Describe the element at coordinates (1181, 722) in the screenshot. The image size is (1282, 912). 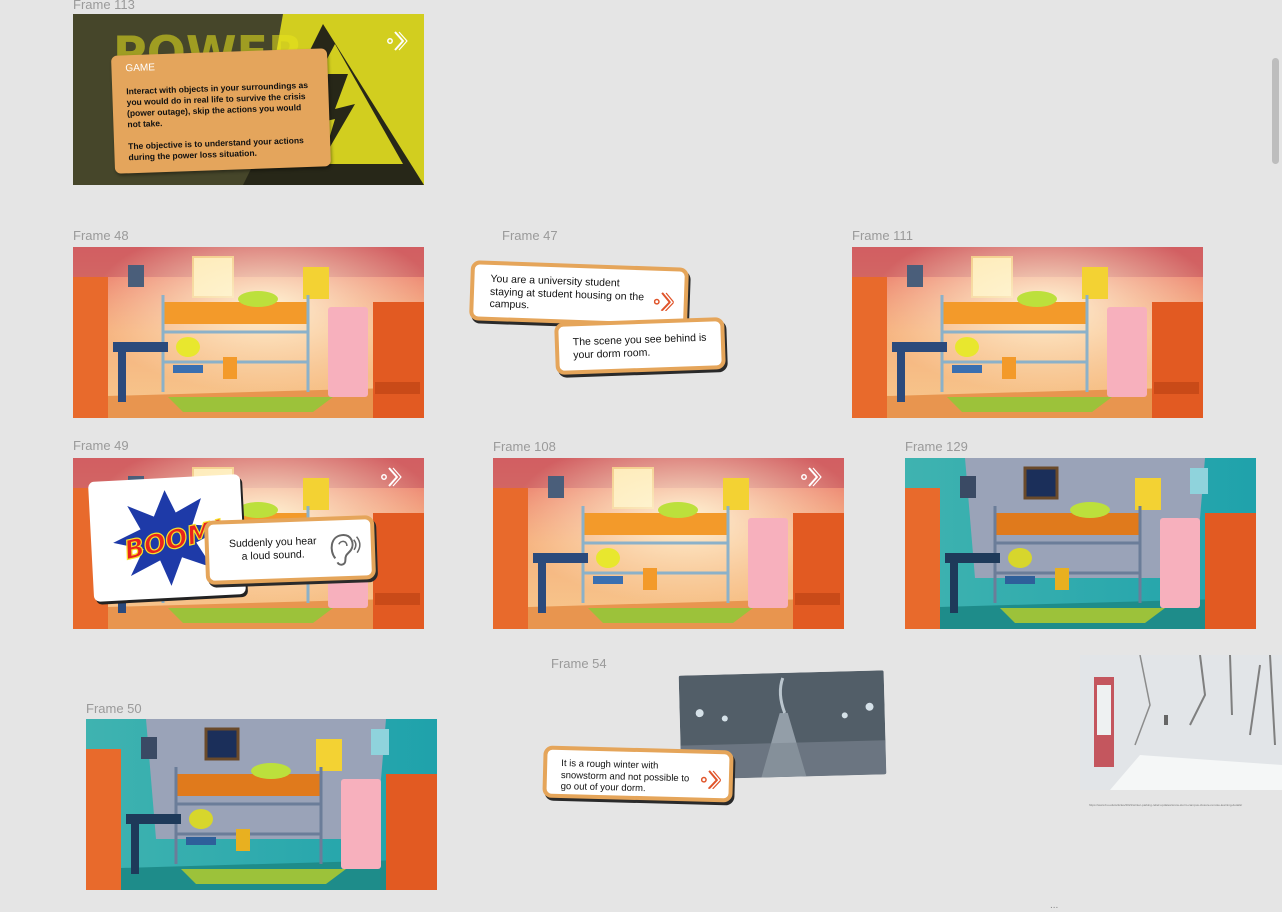
I see `snow-street-photo` at that location.